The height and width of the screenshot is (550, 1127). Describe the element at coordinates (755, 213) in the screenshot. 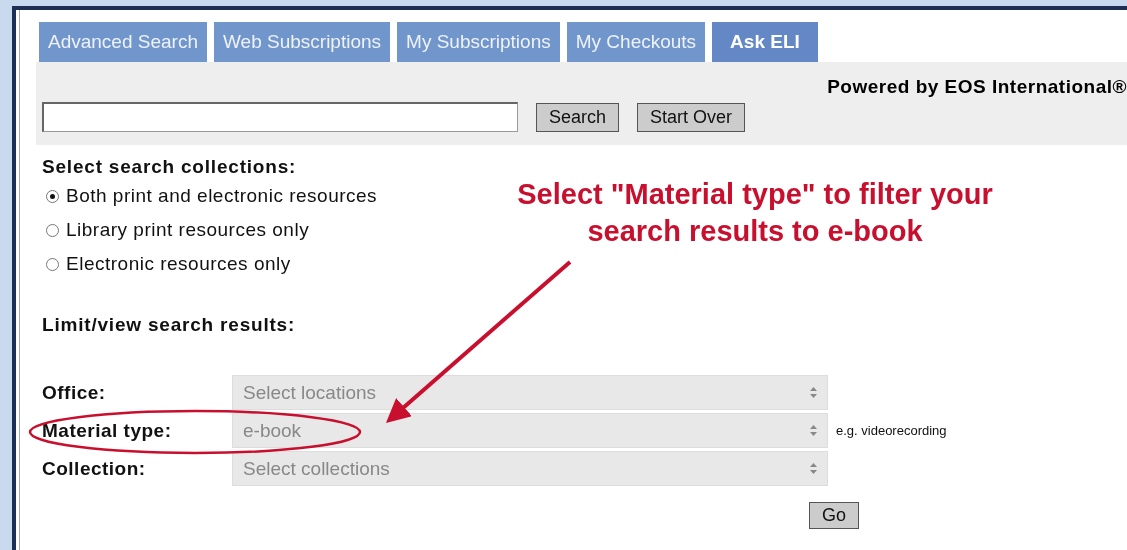

I see `annotation-text: Select "Material type" to filter your search results to e-book` at that location.